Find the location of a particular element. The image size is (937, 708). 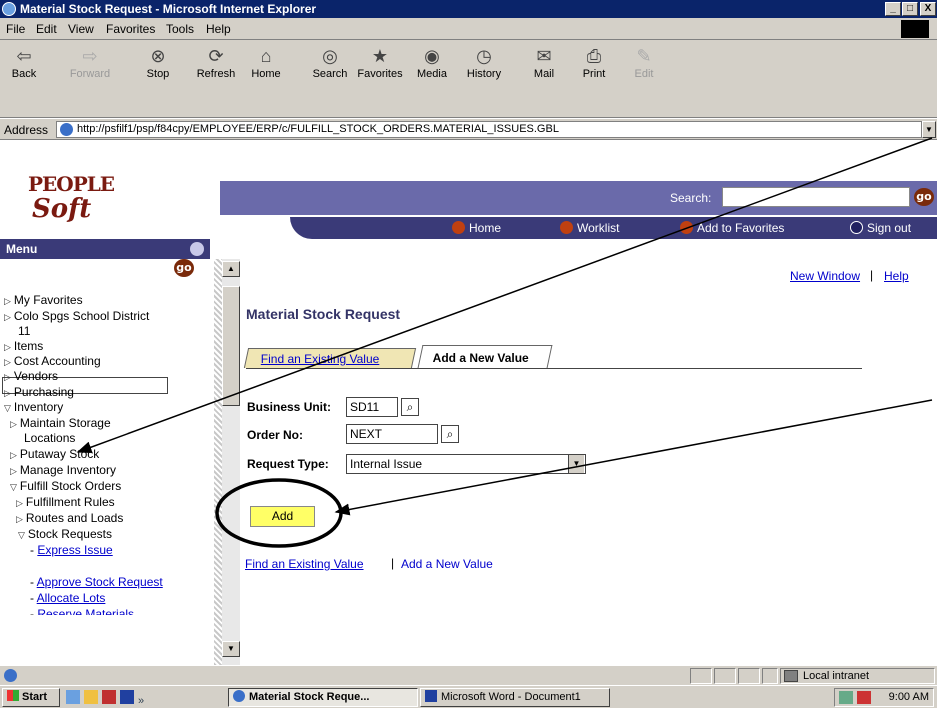

menu-item-inventory: ▽ Inventory is located at coordinates (33, 407).